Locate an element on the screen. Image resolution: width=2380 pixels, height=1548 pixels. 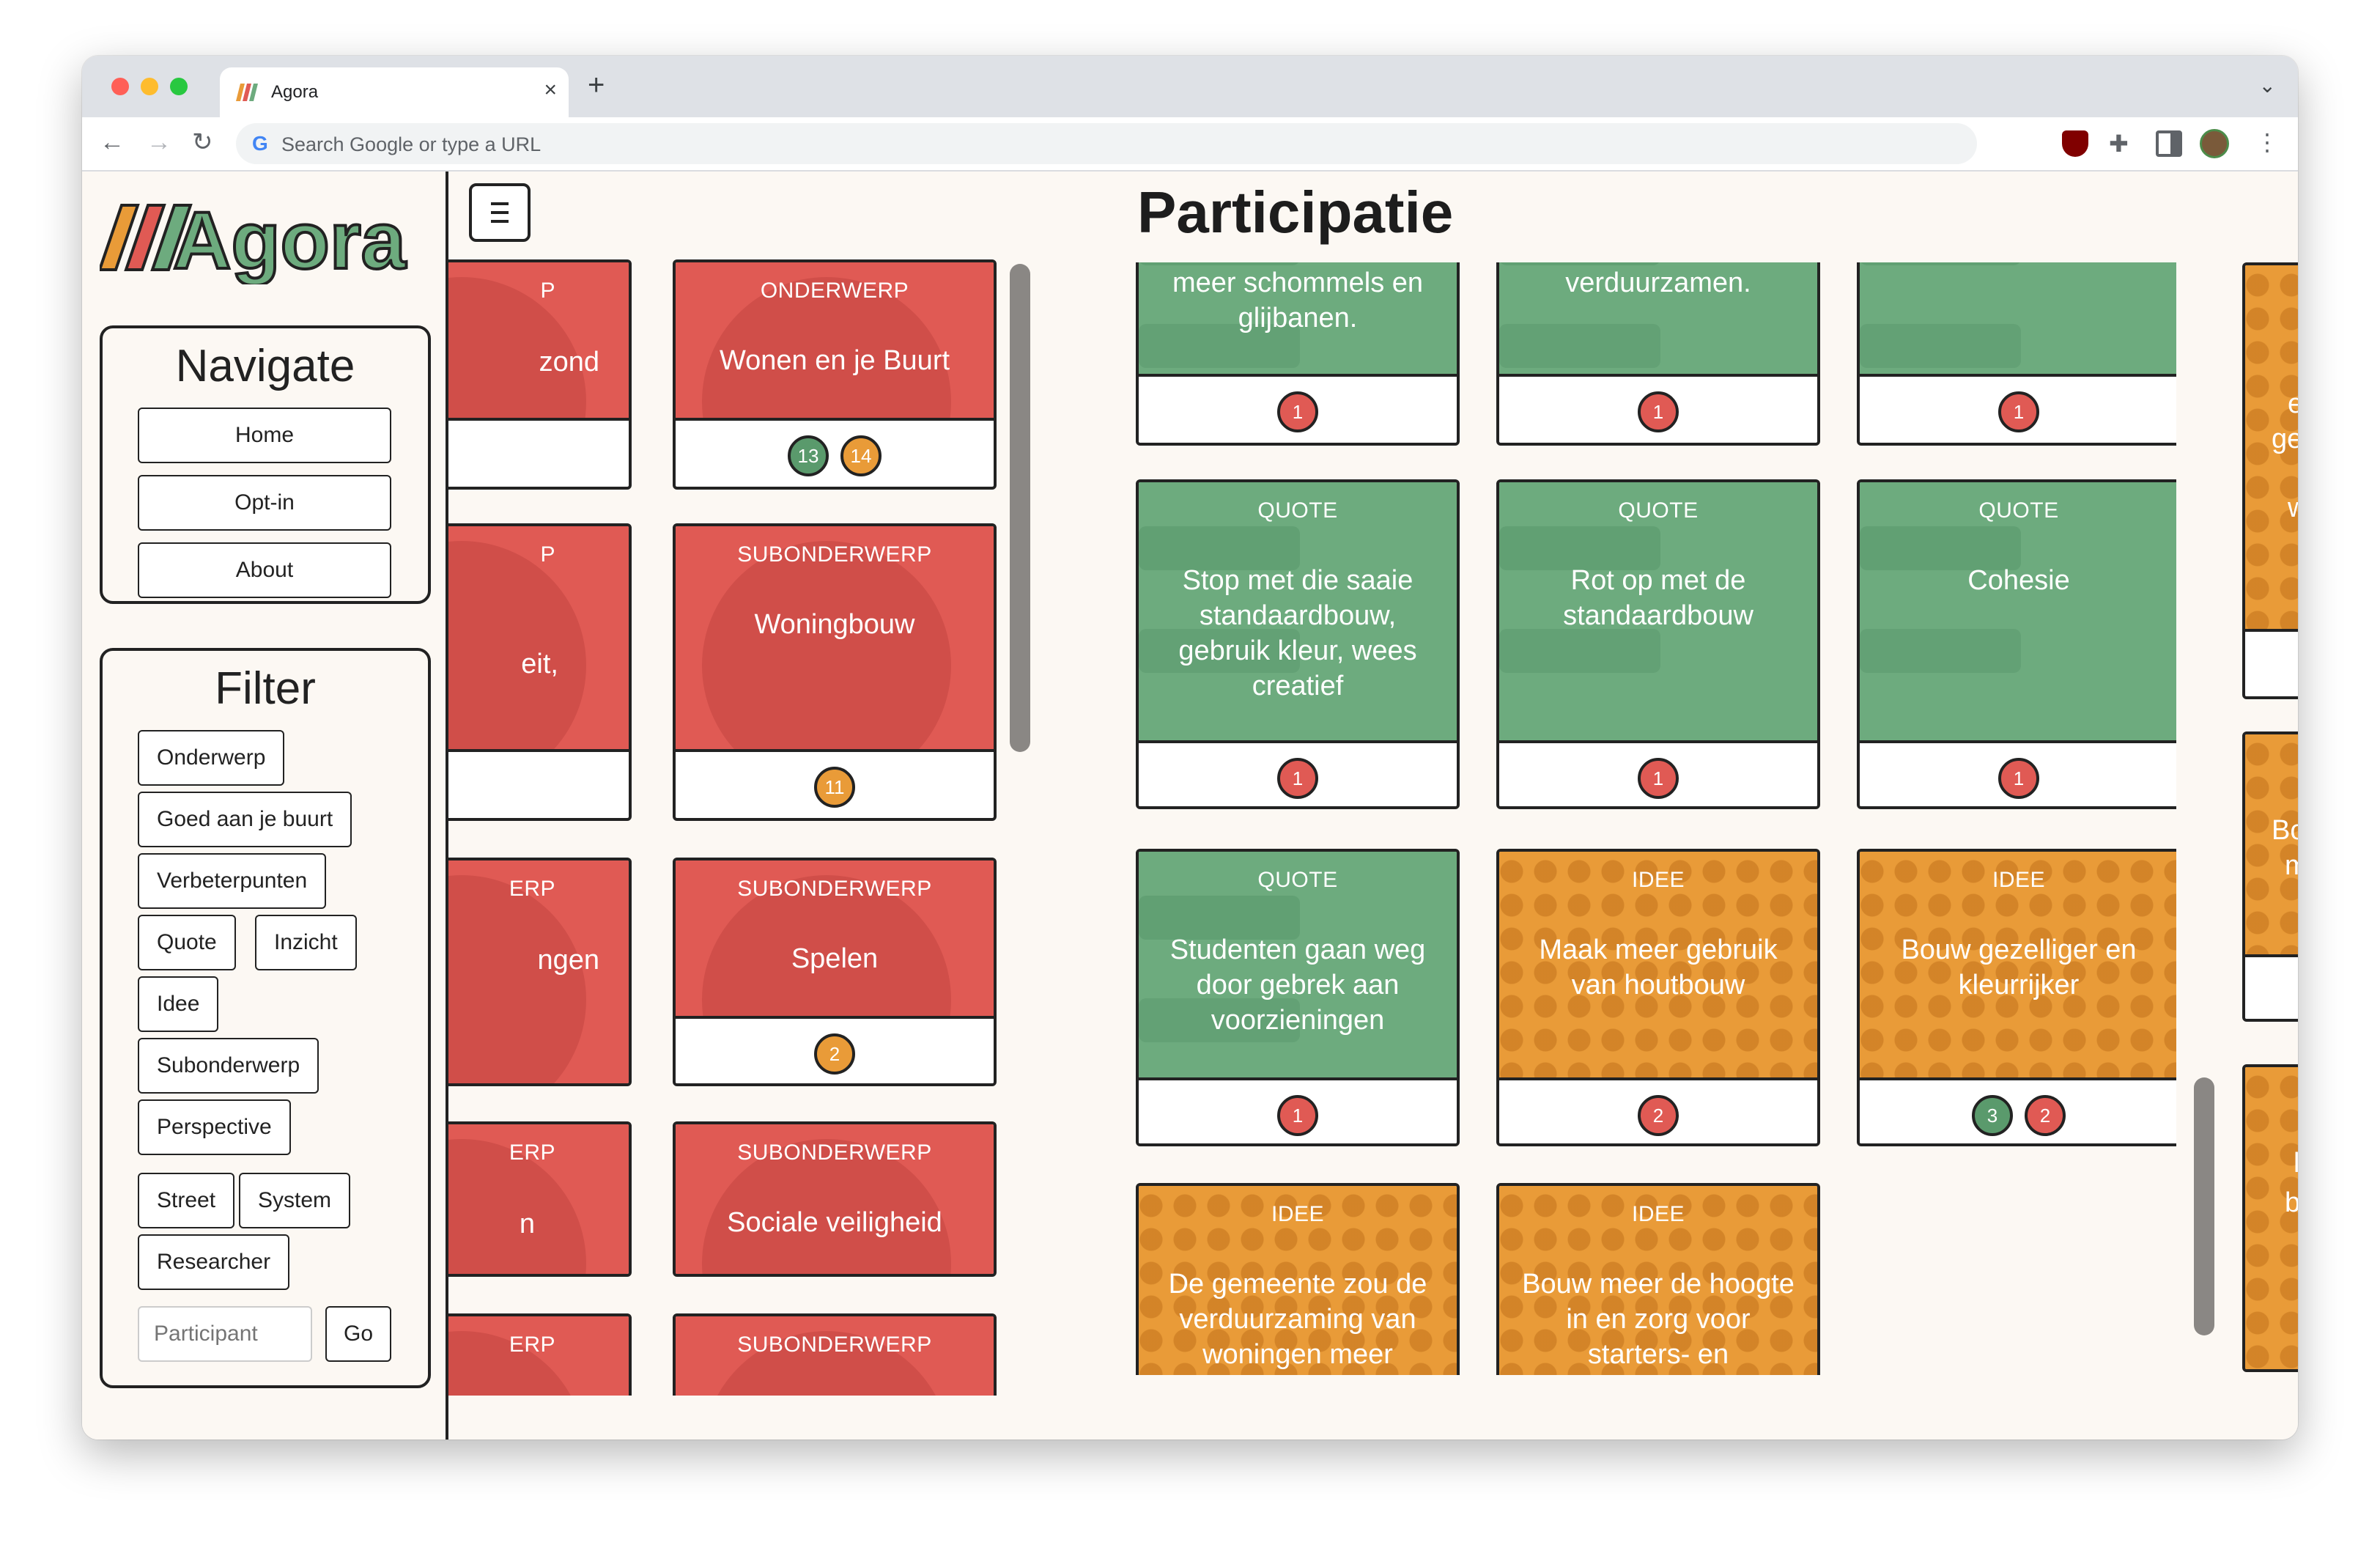
browser-toolbar: ← → ↻ G Search Google or type a URL ✚ ⋮ is located at coordinates (1190, 144).